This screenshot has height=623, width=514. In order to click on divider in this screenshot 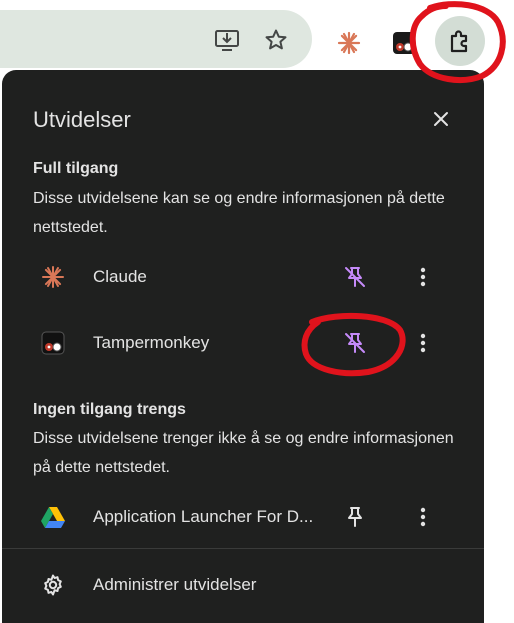, I will do `click(243, 548)`.